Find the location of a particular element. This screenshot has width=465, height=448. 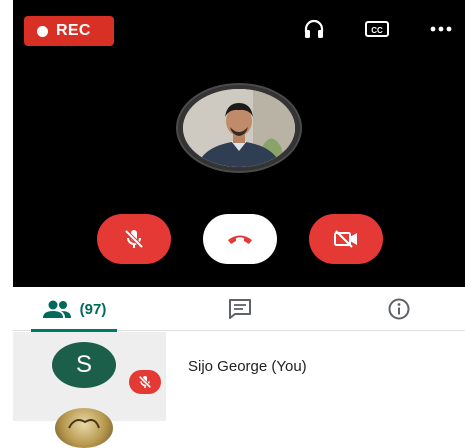

headphones-icon is located at coordinates (314, 29).